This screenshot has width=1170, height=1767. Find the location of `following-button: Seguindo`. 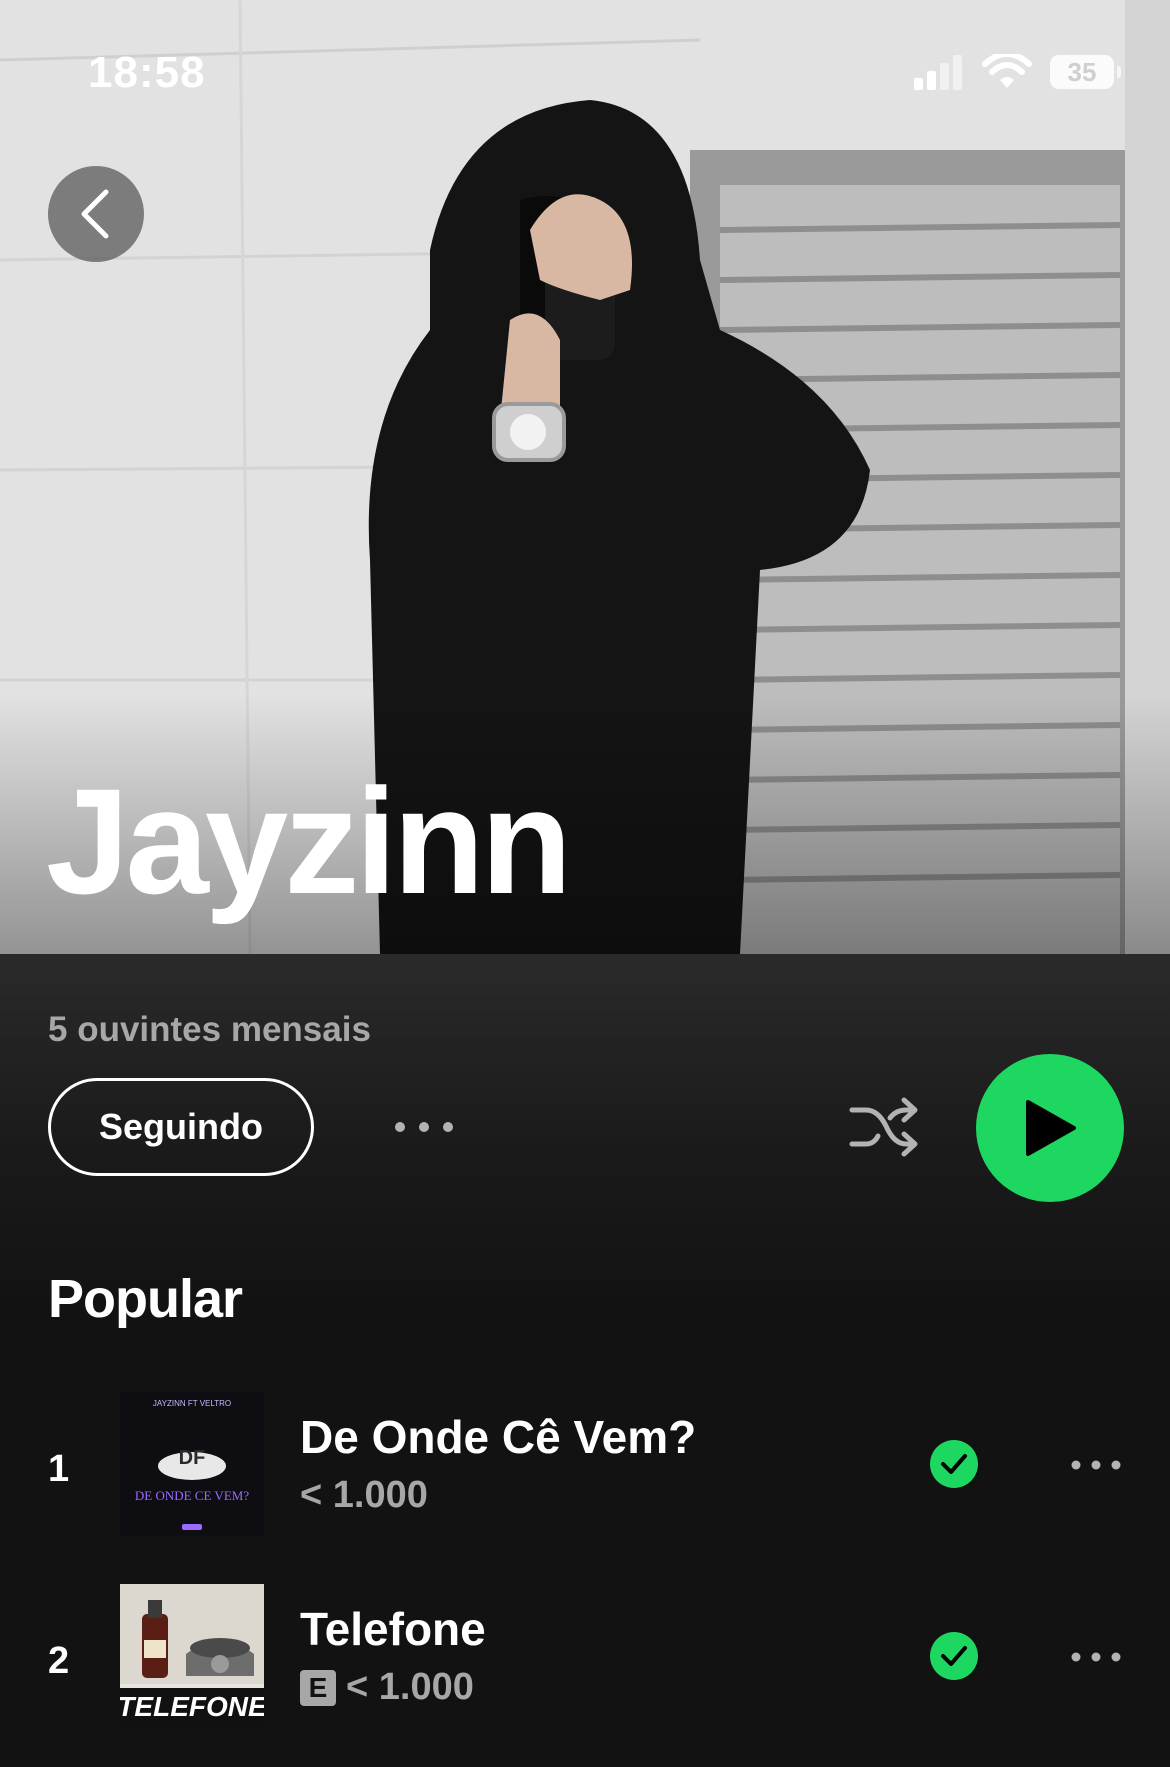

following-button: Seguindo is located at coordinates (181, 1127).